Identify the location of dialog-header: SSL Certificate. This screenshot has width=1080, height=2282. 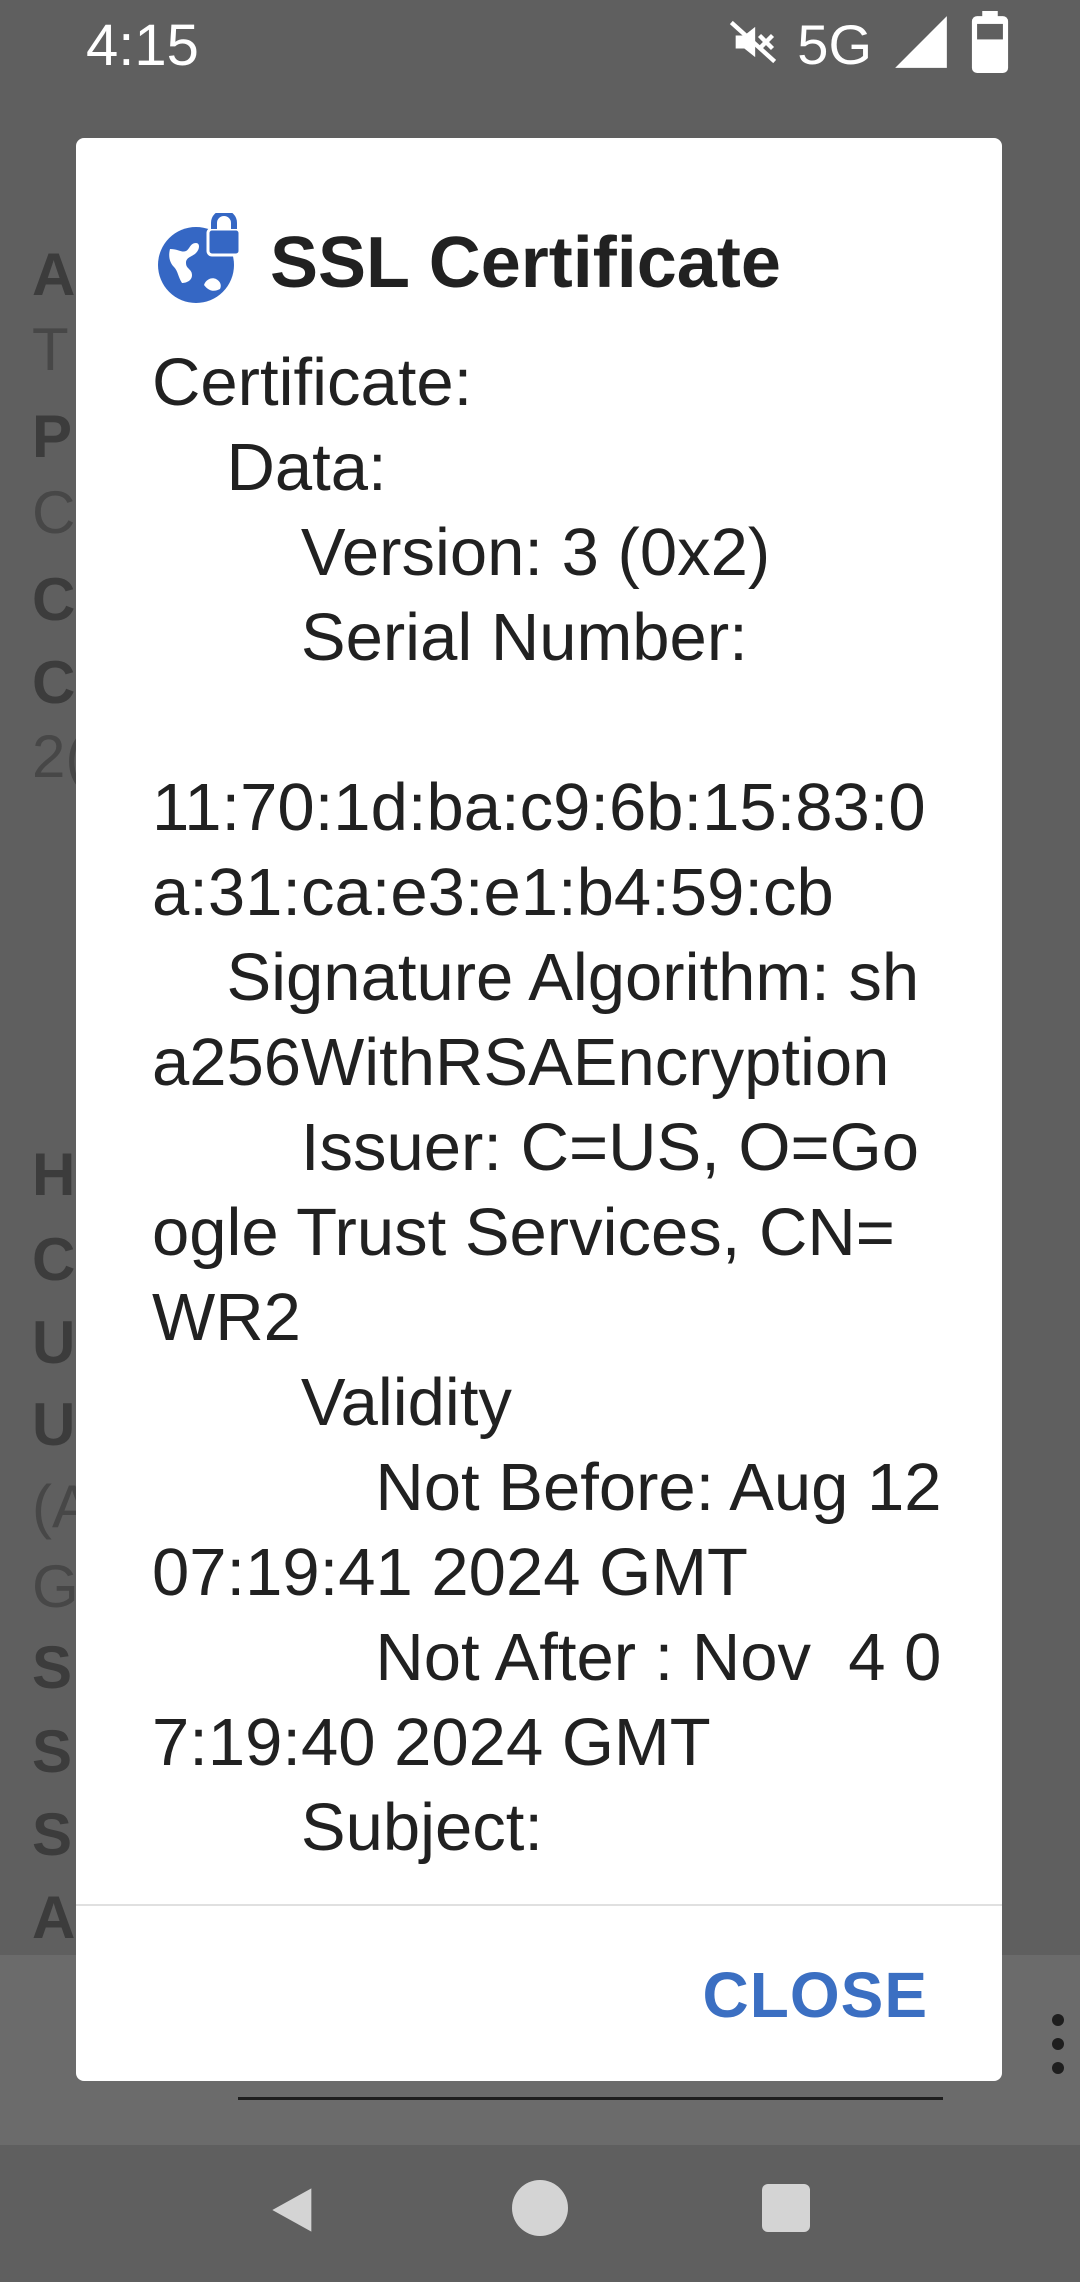
(466, 263).